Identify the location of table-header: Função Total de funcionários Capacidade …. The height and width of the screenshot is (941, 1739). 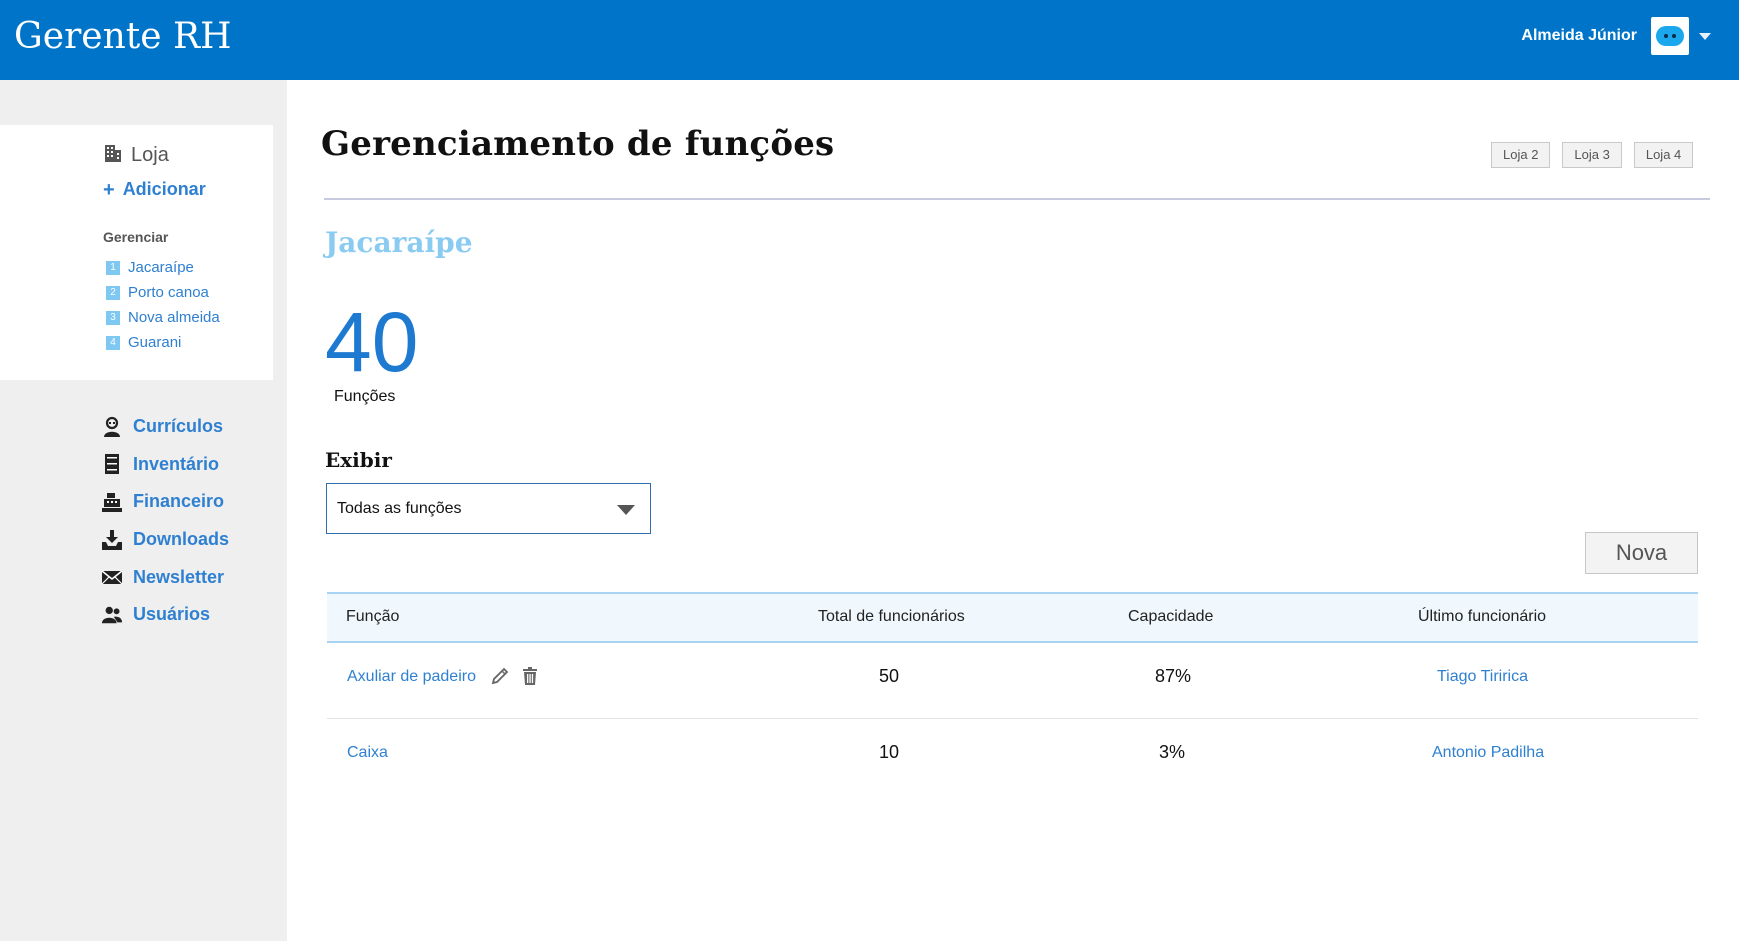
(1012, 617).